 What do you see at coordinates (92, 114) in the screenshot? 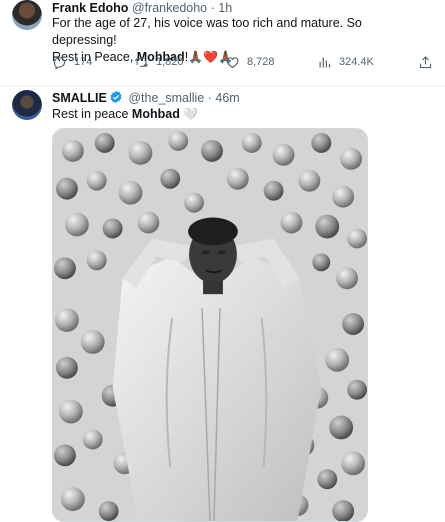
I see `text-prefix: Rest in peace` at bounding box center [92, 114].